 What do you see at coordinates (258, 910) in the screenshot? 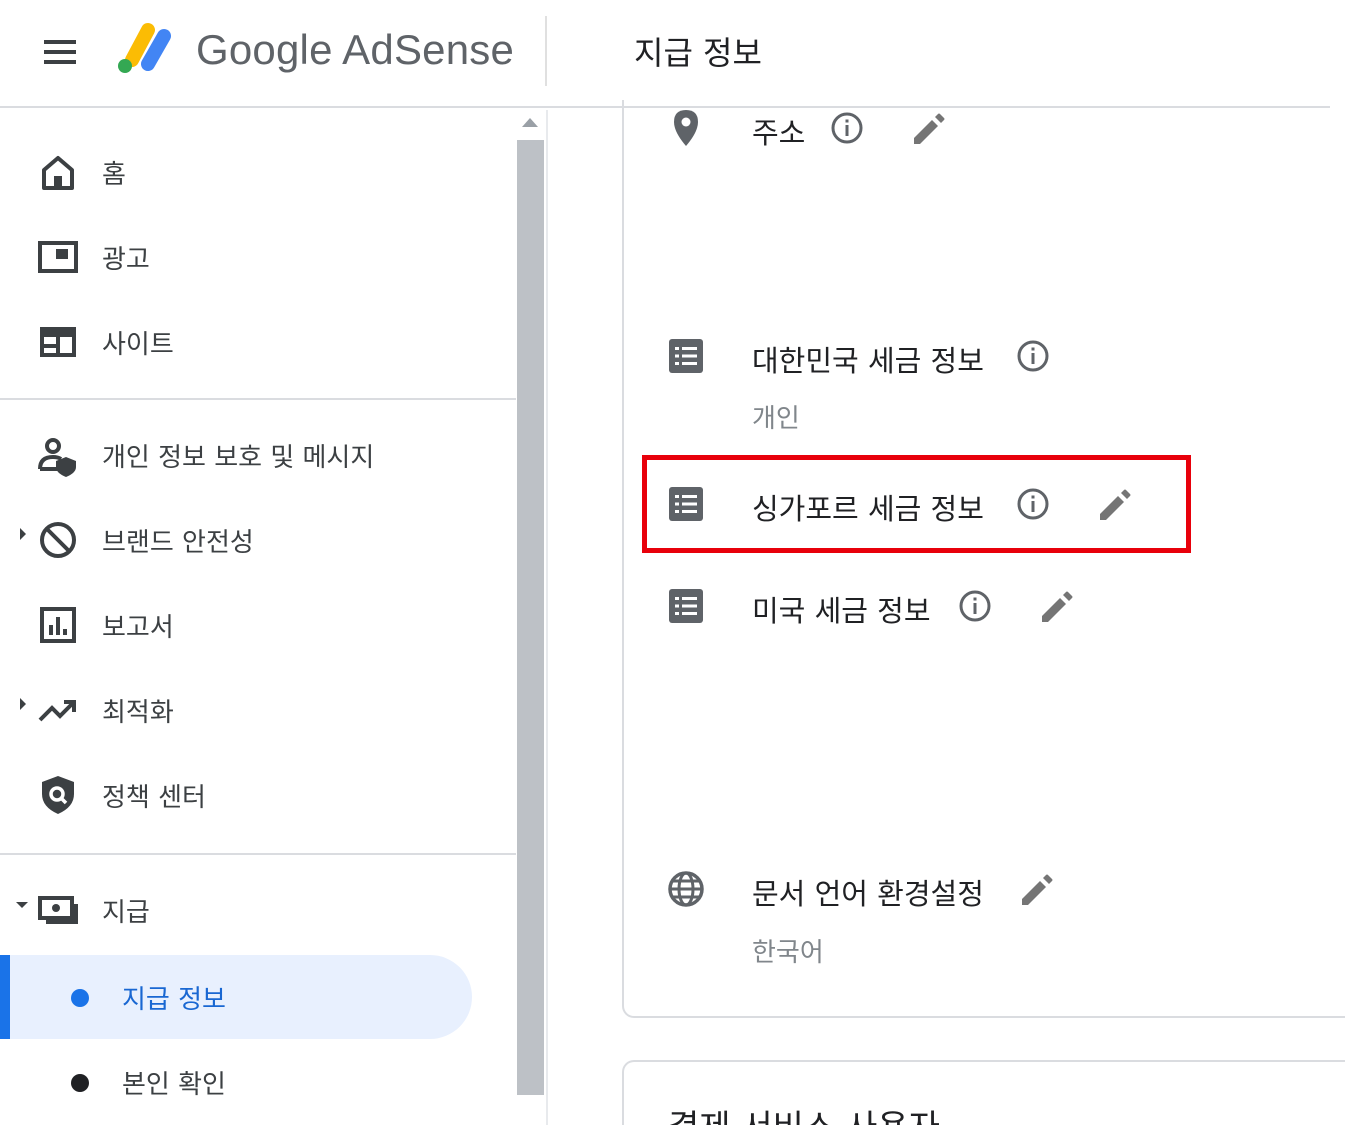
I see `sidebar-item-payments: 지급` at bounding box center [258, 910].